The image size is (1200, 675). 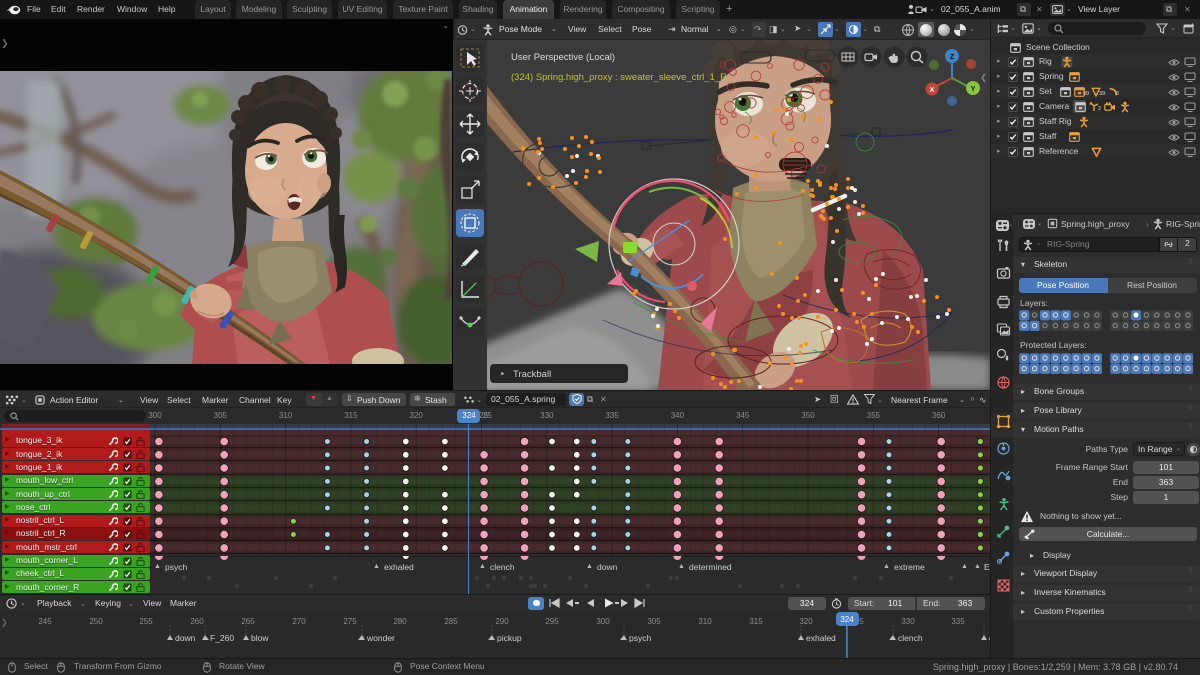 What do you see at coordinates (350, 621) in the screenshot?
I see `svg-text: 275` at bounding box center [350, 621].